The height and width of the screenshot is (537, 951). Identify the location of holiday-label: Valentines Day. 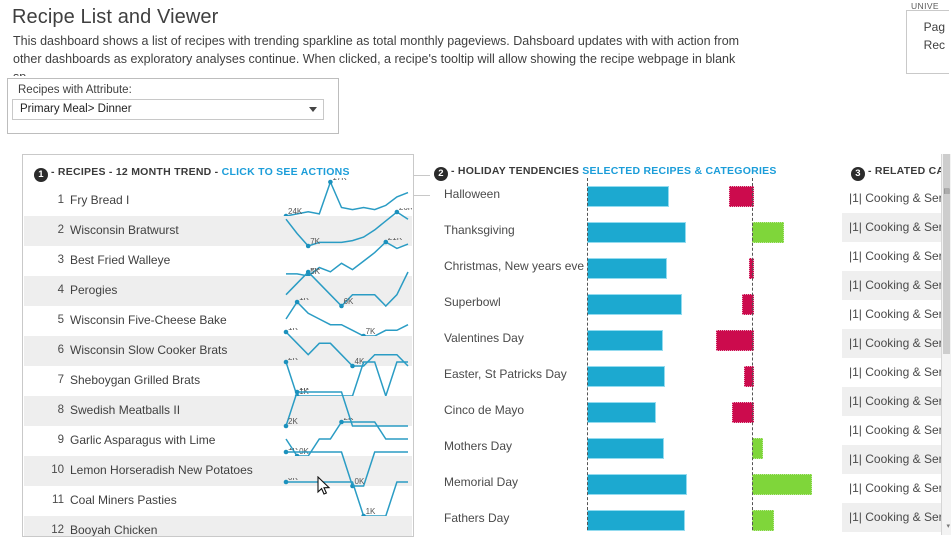
(484, 338).